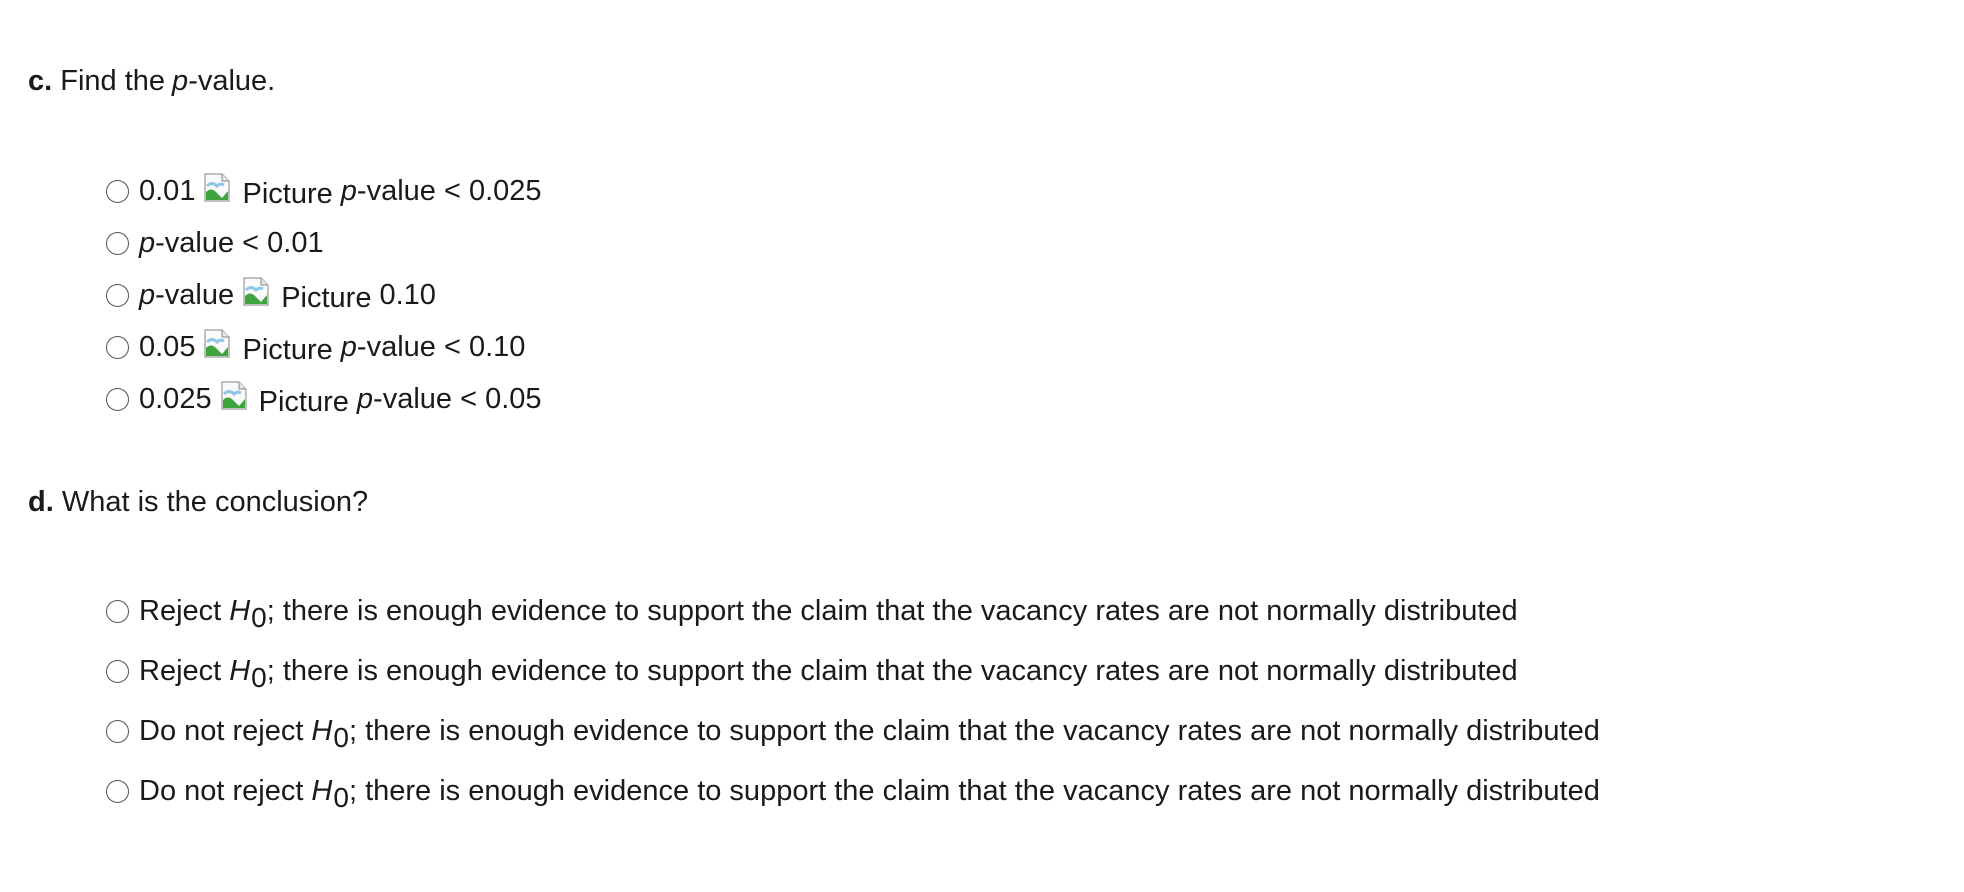 This screenshot has height=892, width=1964. I want to click on c-option-1-label: 0.01 Picture p -value < 0.025, so click(340, 191).